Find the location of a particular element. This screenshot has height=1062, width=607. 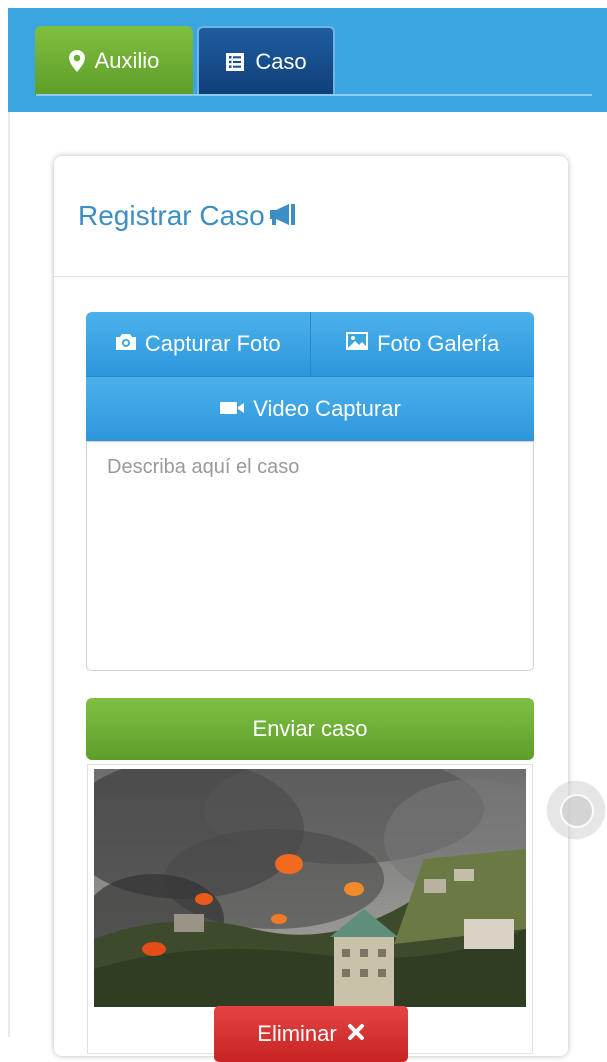

gallery-photo-button: Foto Galería is located at coordinates (421, 344).